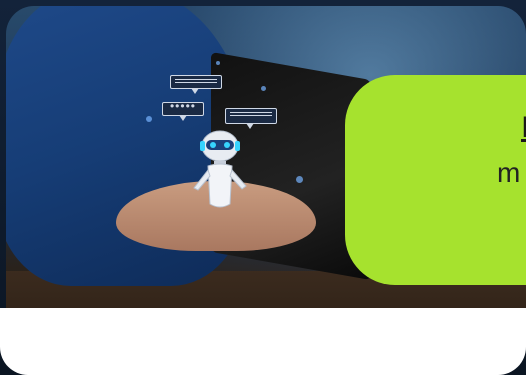 The width and height of the screenshot is (526, 375). What do you see at coordinates (523, 127) in the screenshot?
I see `callout-title: I` at bounding box center [523, 127].